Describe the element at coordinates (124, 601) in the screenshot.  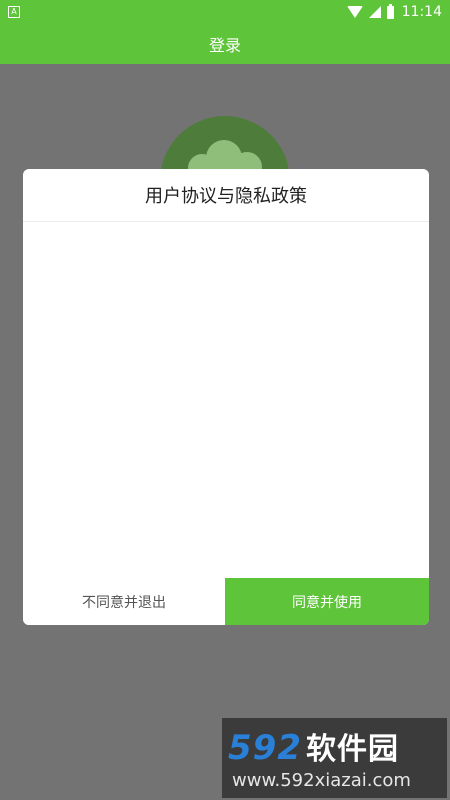
I see `decline-button: 不同意并退出` at that location.